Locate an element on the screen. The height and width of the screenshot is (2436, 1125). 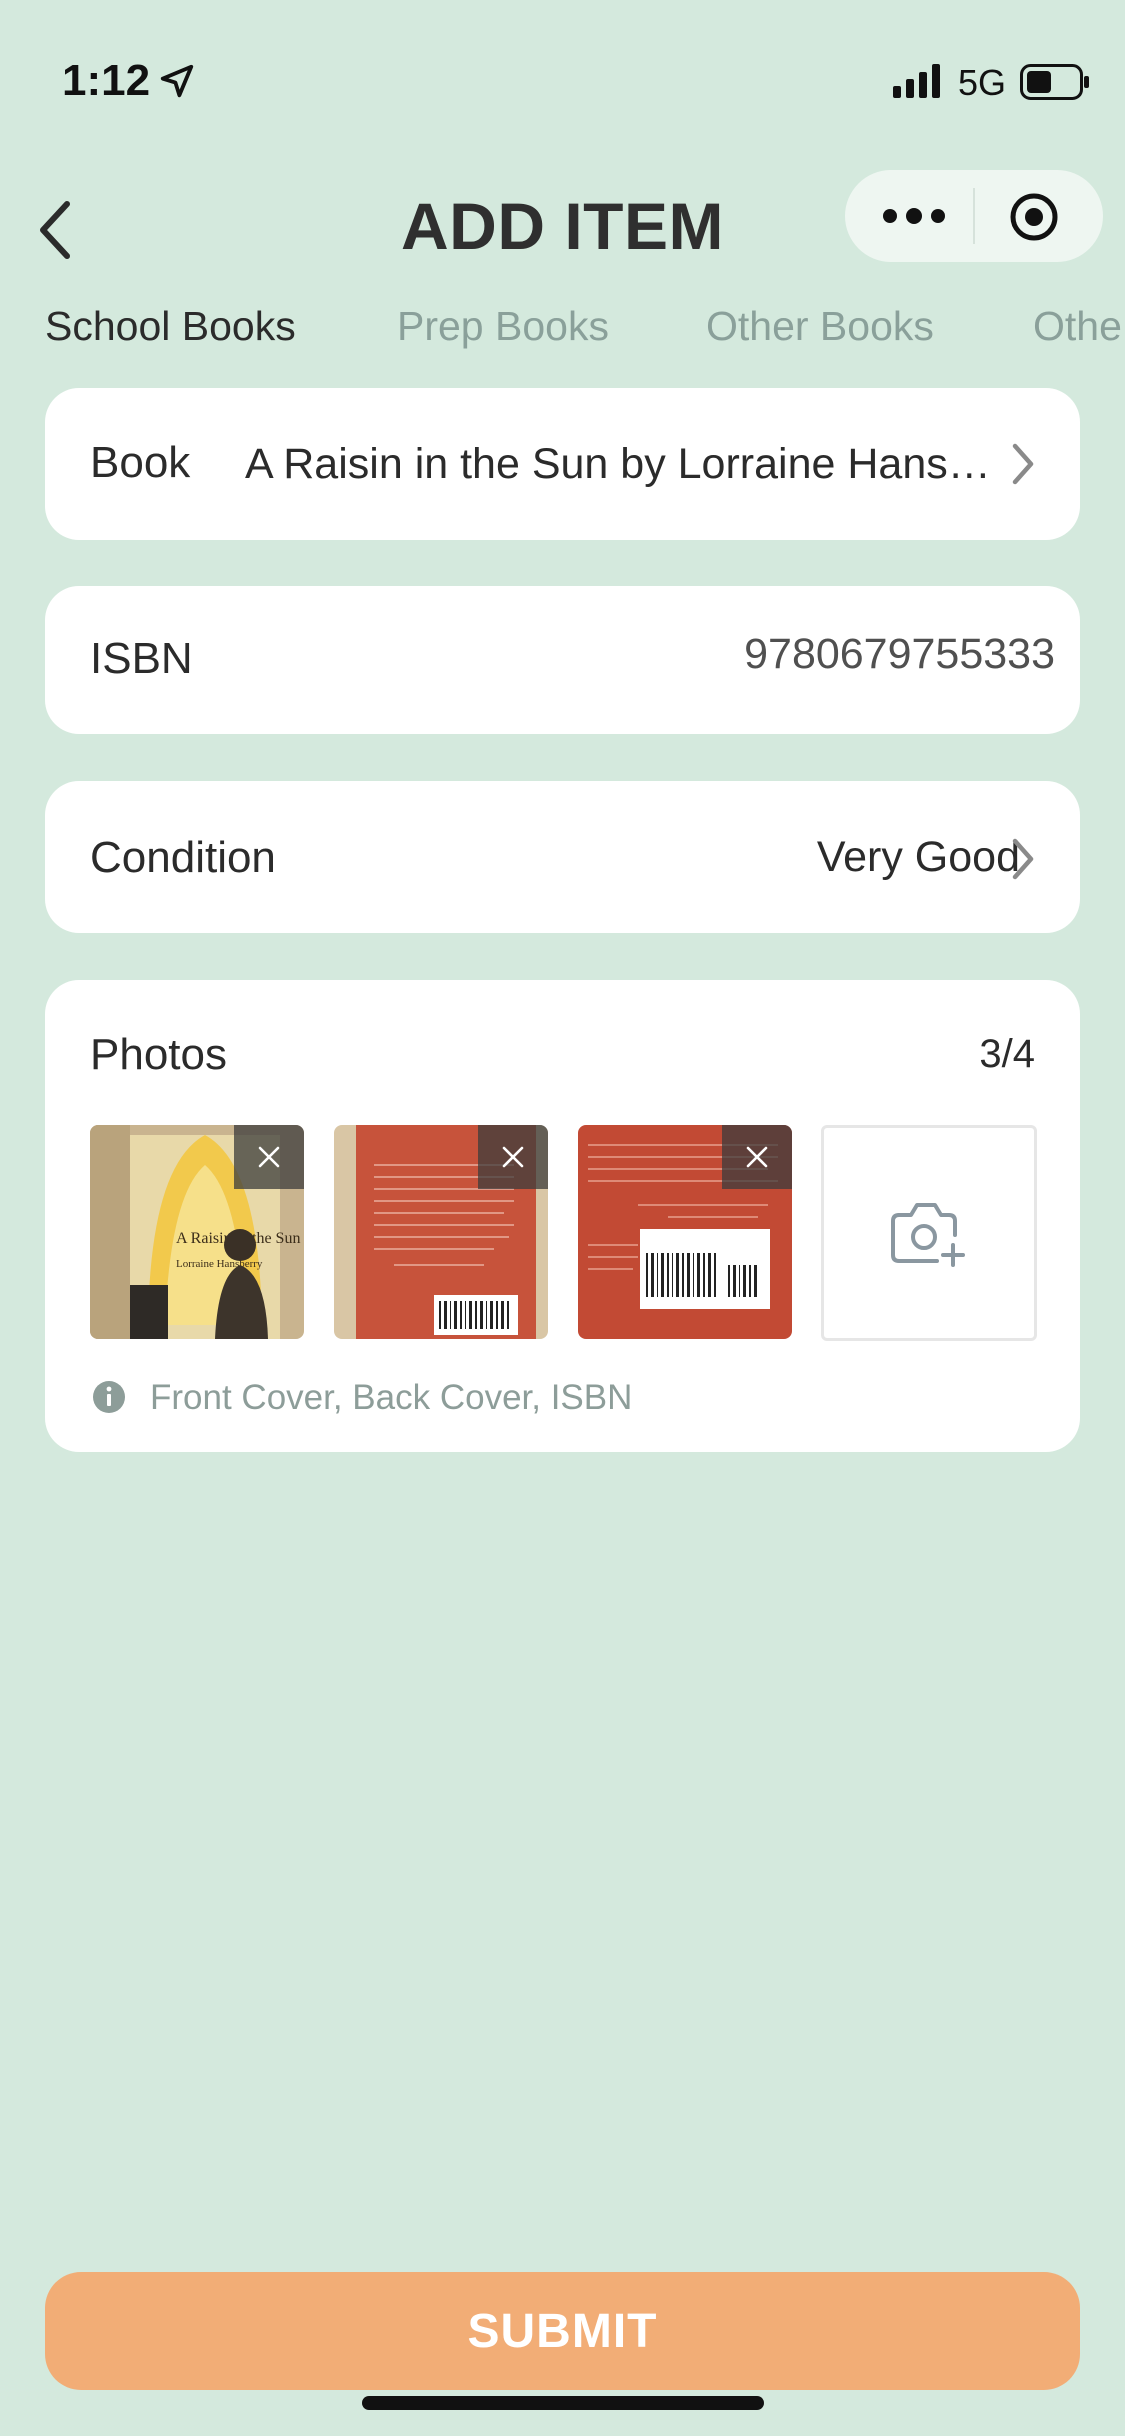
photo-thumbnail-back-cover is located at coordinates (441, 1232).